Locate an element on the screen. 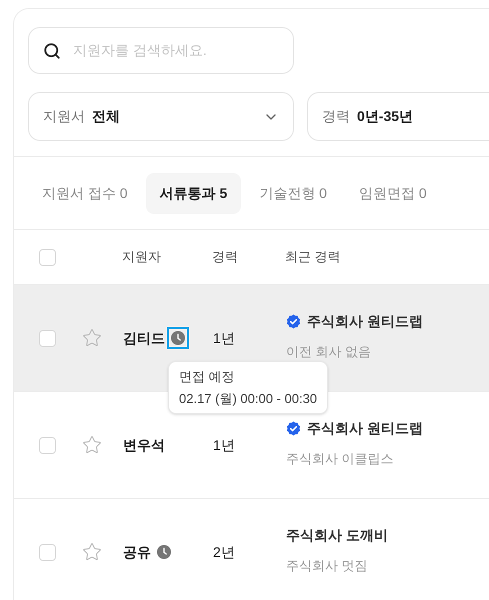  search-input: 지원자를 검색하세요. is located at coordinates (173, 50).